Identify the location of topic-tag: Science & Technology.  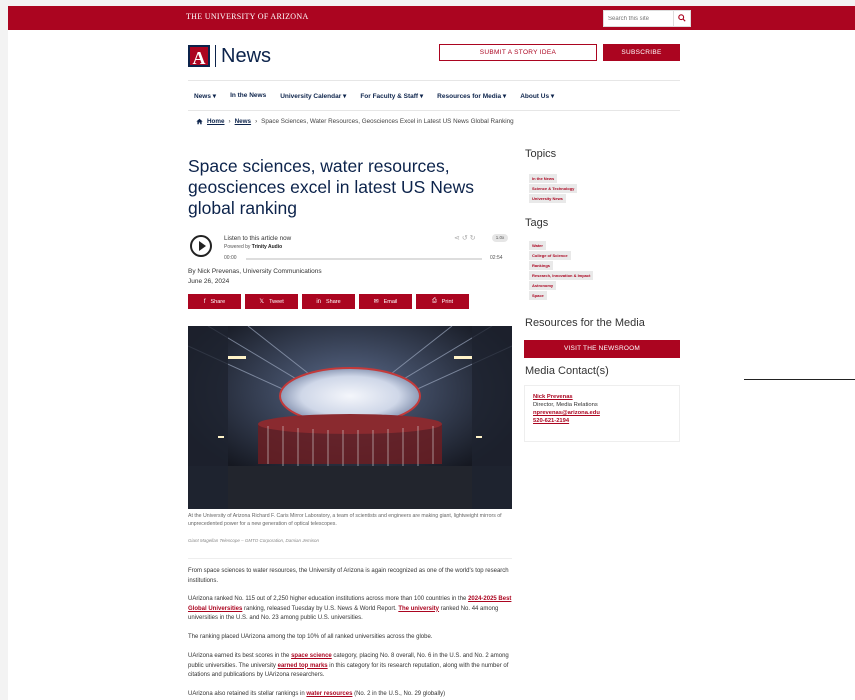
(553, 188).